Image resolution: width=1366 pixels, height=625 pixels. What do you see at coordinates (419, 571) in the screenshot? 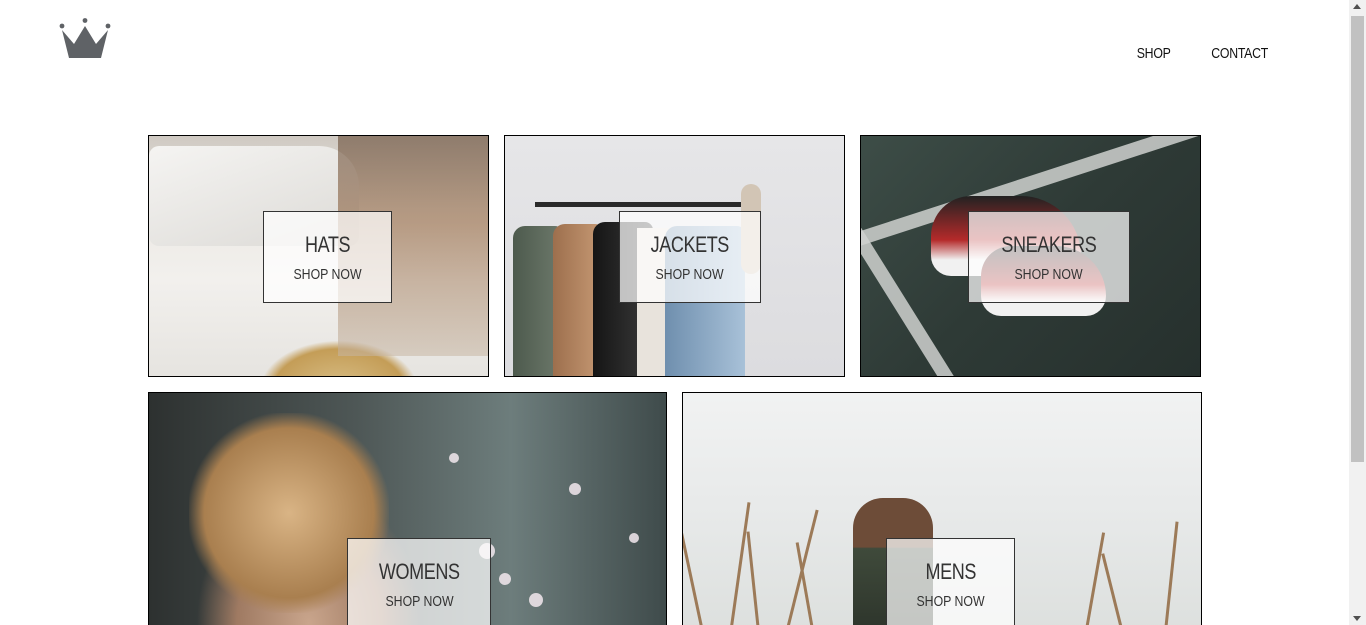
I see `womens-title: WOMENS` at bounding box center [419, 571].